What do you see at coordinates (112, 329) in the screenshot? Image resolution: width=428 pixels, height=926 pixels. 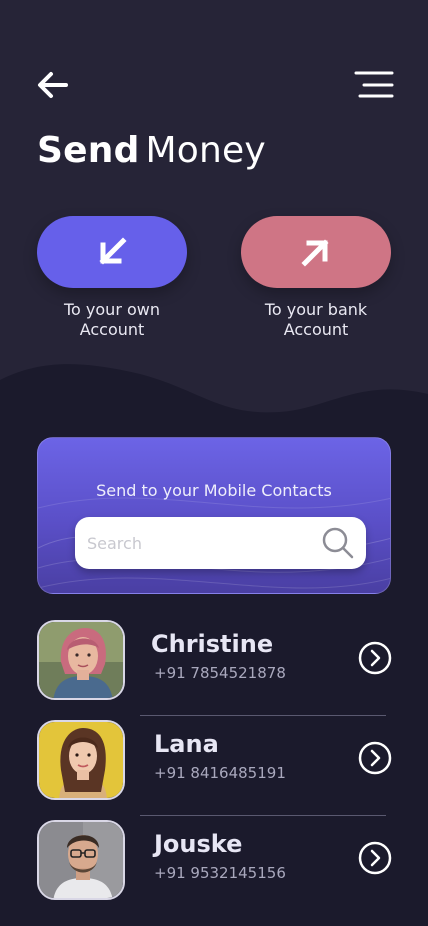 I see `own-account-label-line2: Account` at bounding box center [112, 329].